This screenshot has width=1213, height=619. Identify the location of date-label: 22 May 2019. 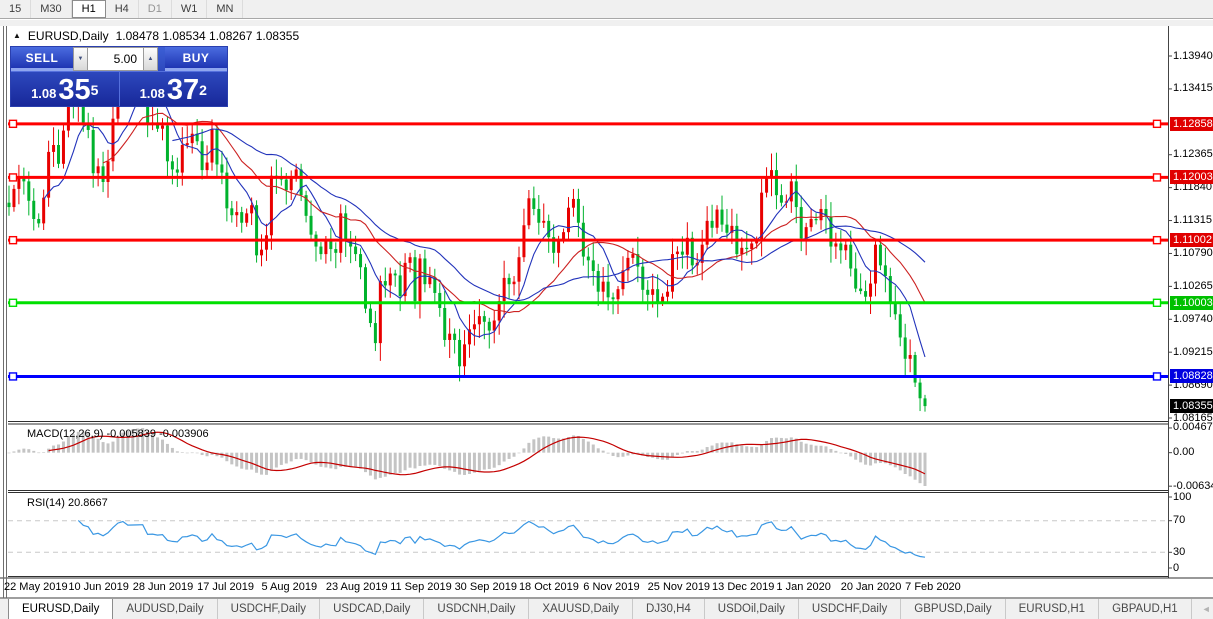
(36, 587).